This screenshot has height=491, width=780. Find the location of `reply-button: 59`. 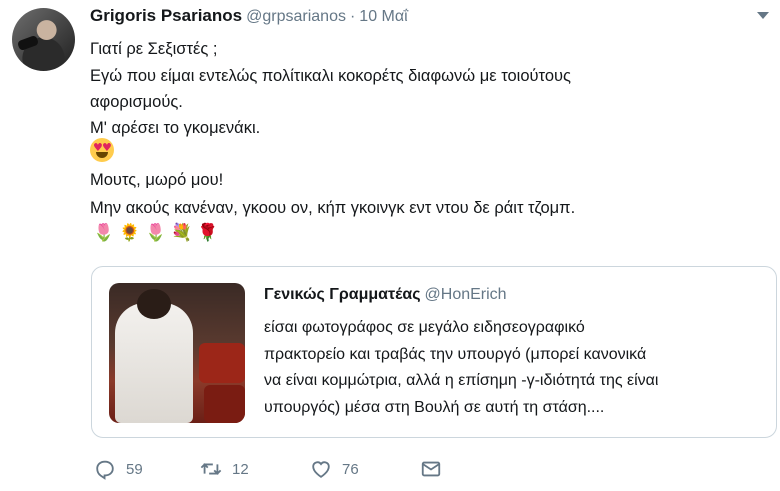

reply-button: 59 is located at coordinates (118, 469).